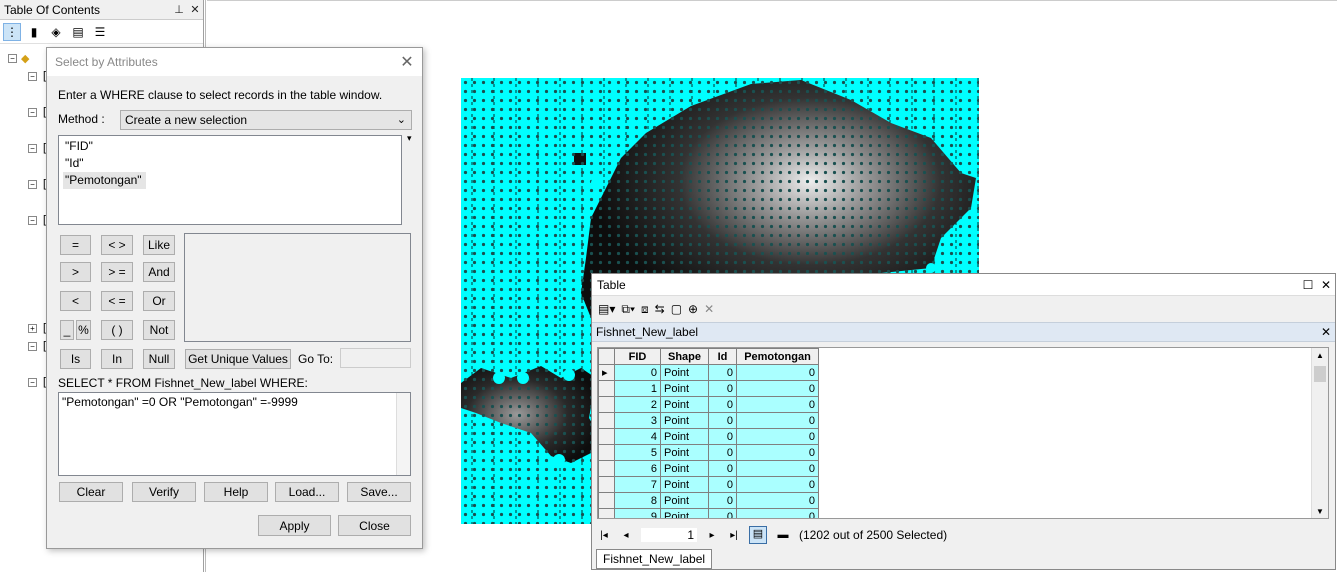 This screenshot has width=1339, height=572. What do you see at coordinates (159, 359) in the screenshot?
I see `operator-null-button: Null` at bounding box center [159, 359].